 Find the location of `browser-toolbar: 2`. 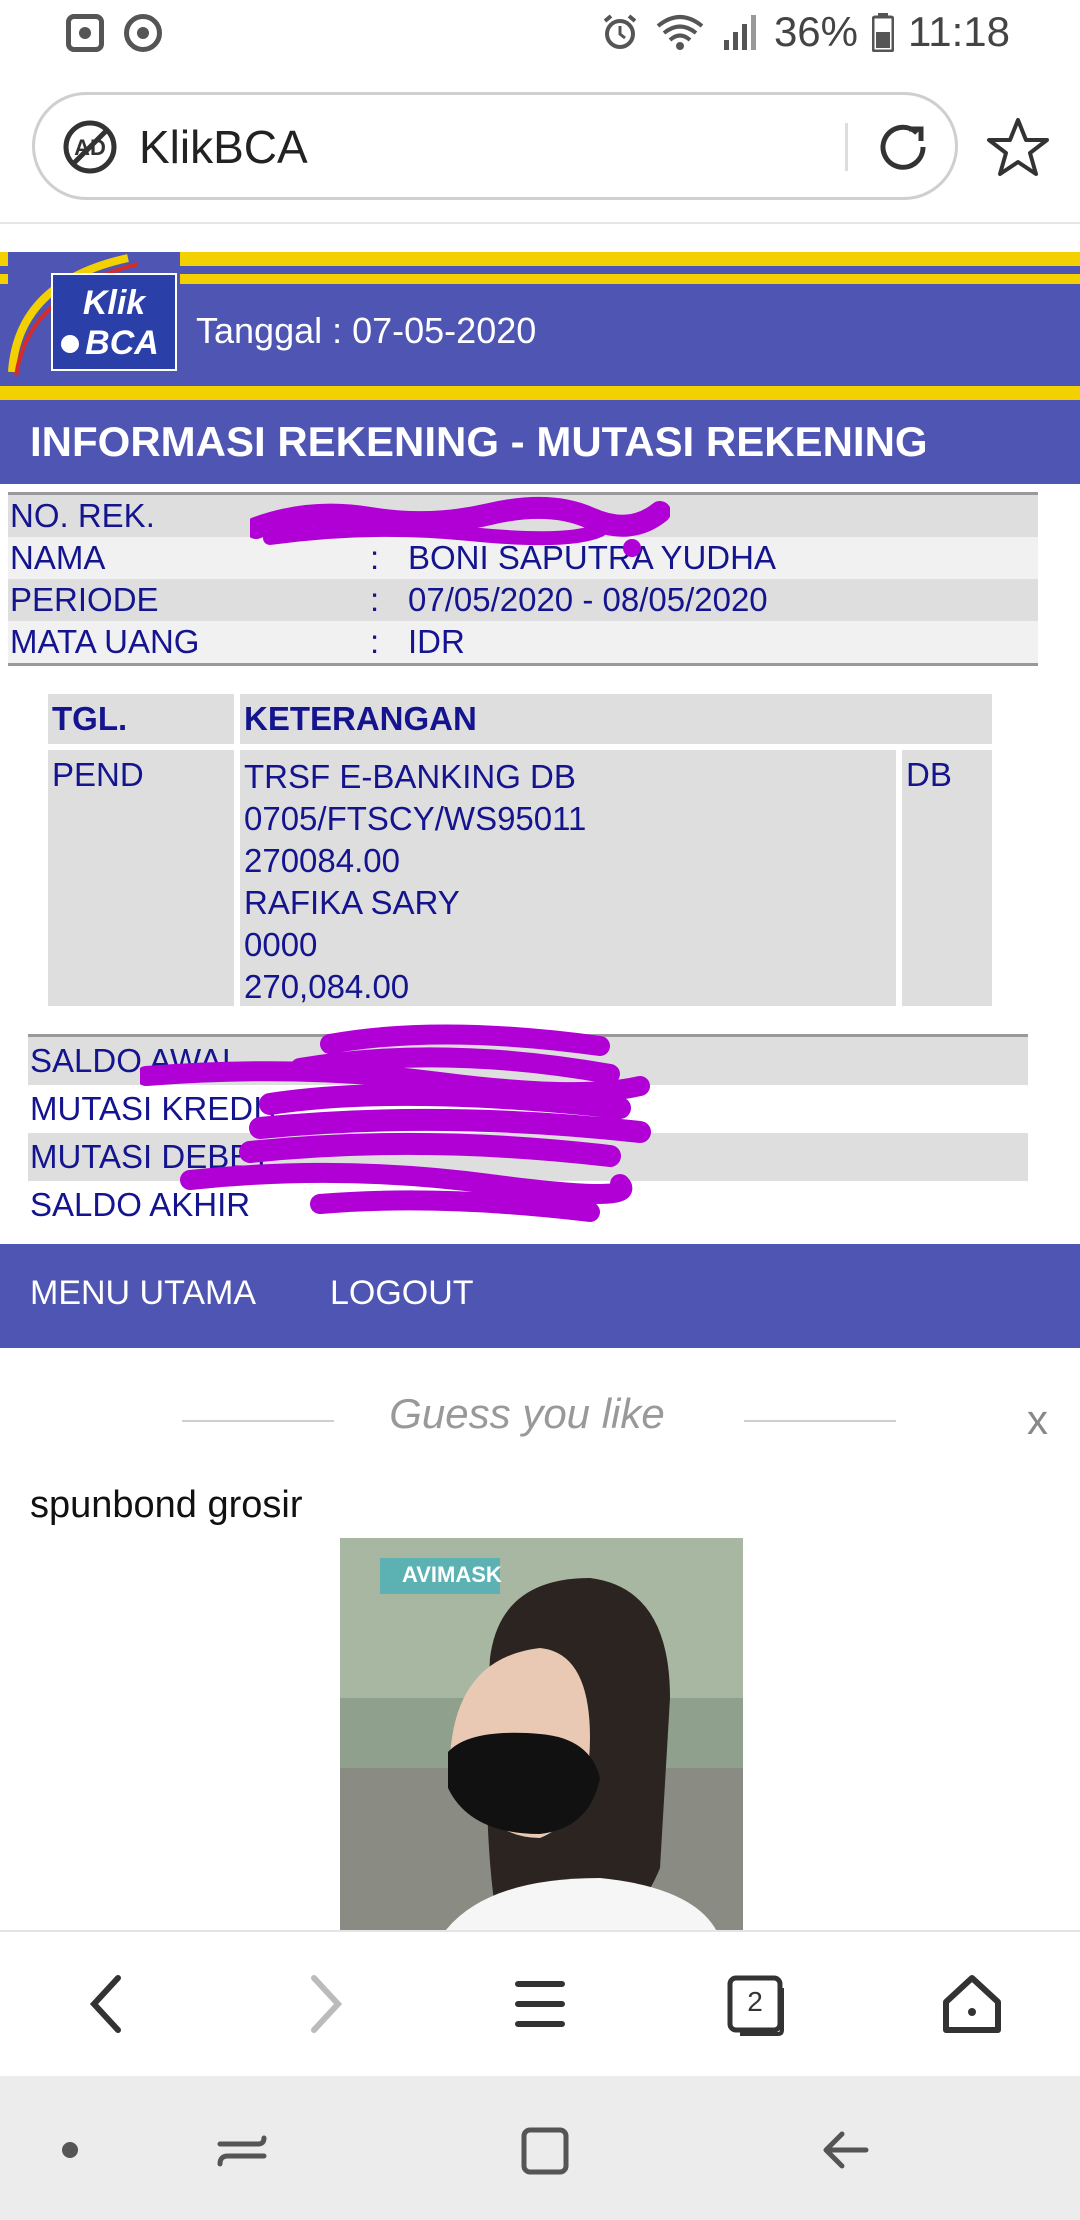

browser-toolbar: 2 is located at coordinates (540, 2003).